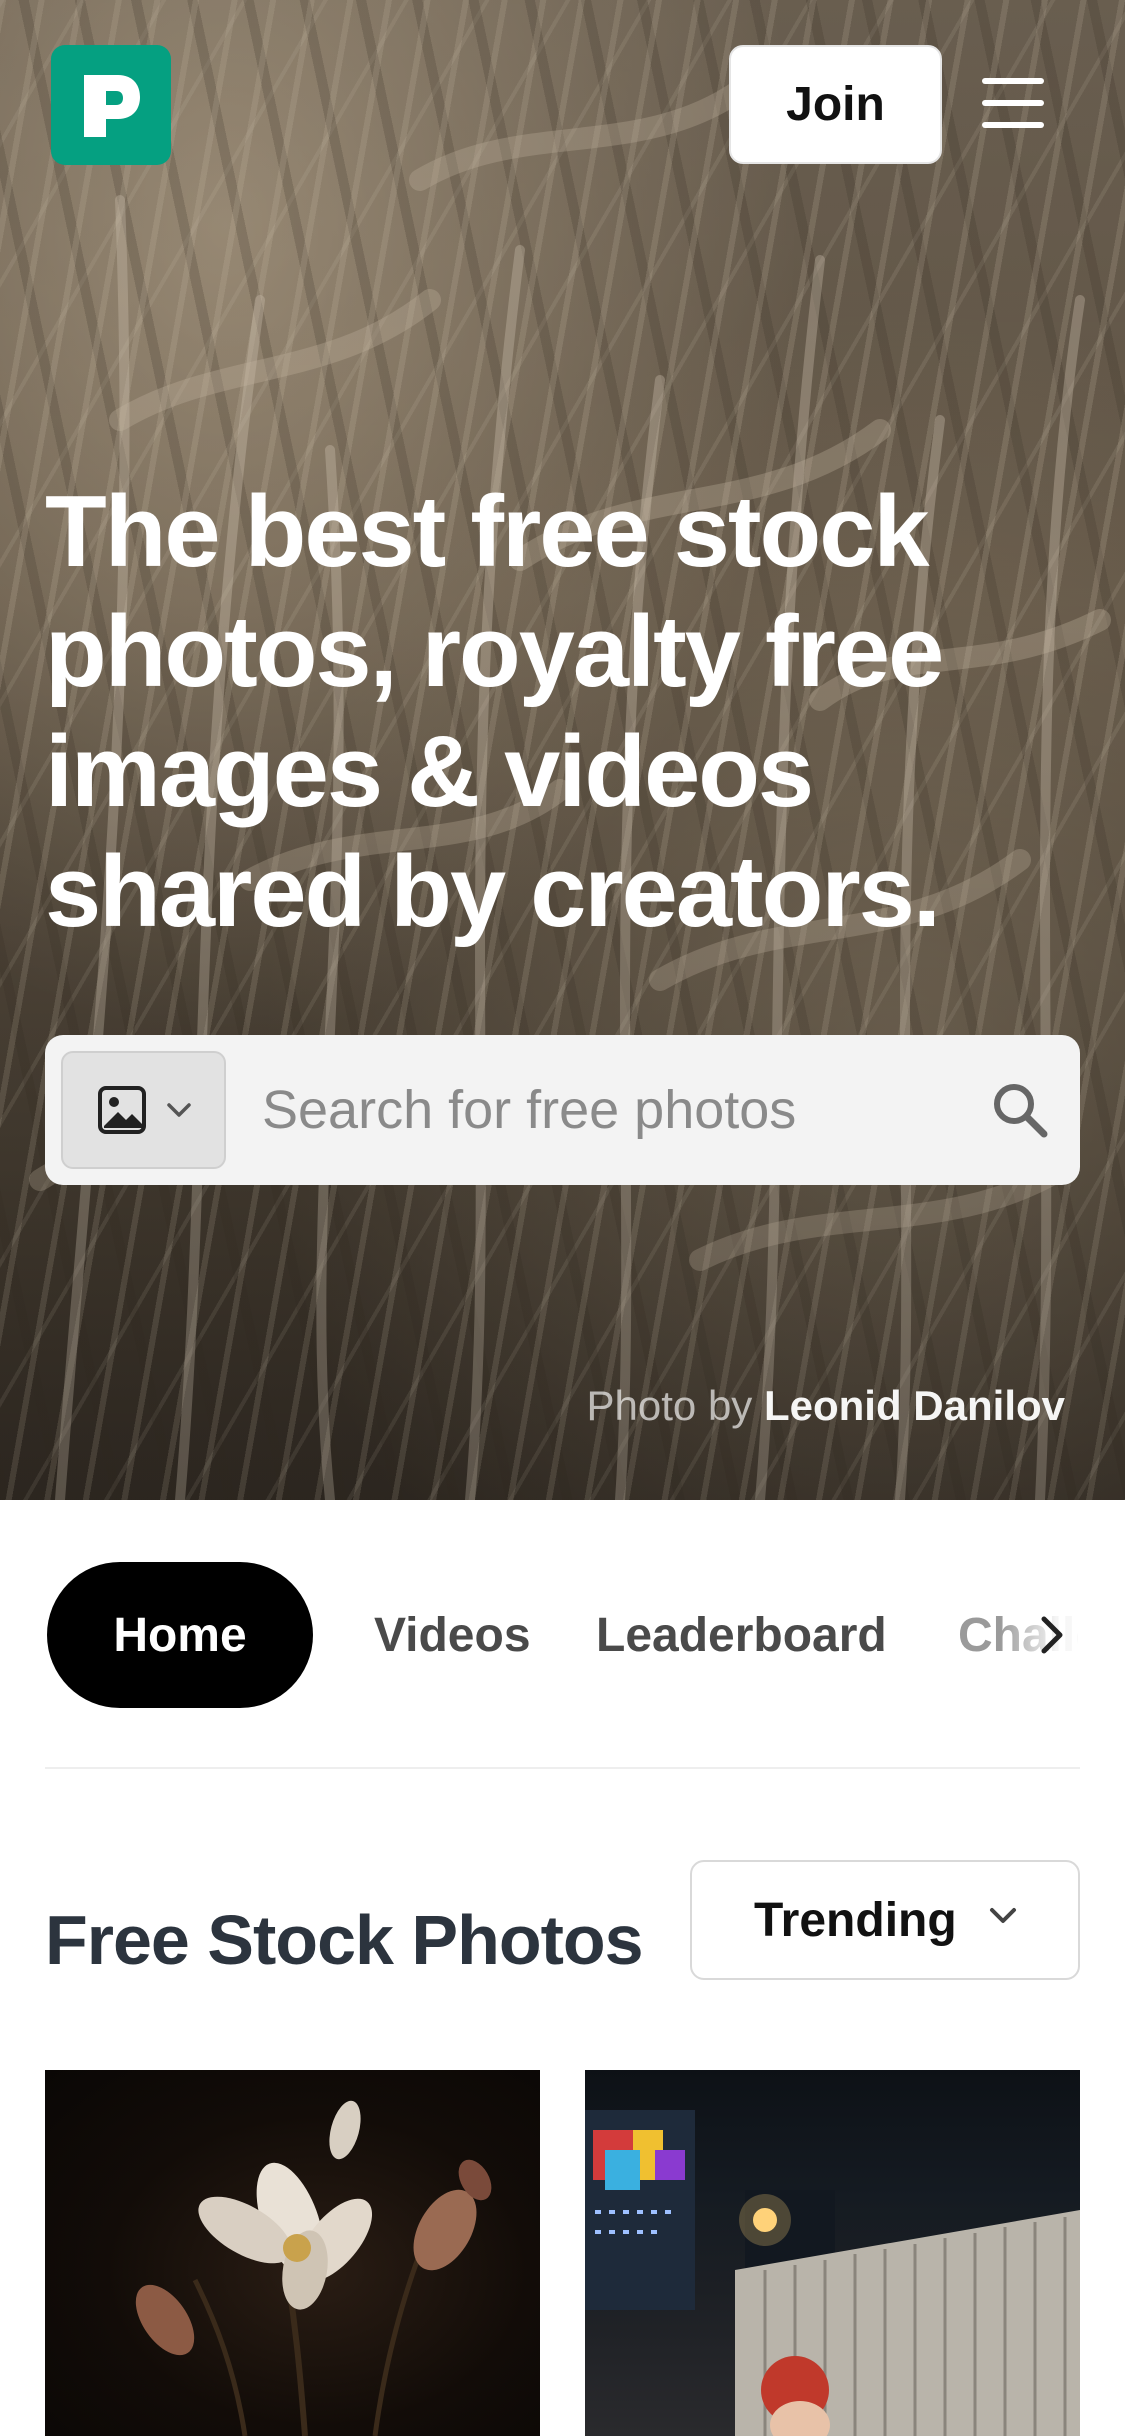 The height and width of the screenshot is (2436, 1125). What do you see at coordinates (121, 1110) in the screenshot?
I see `image-icon` at bounding box center [121, 1110].